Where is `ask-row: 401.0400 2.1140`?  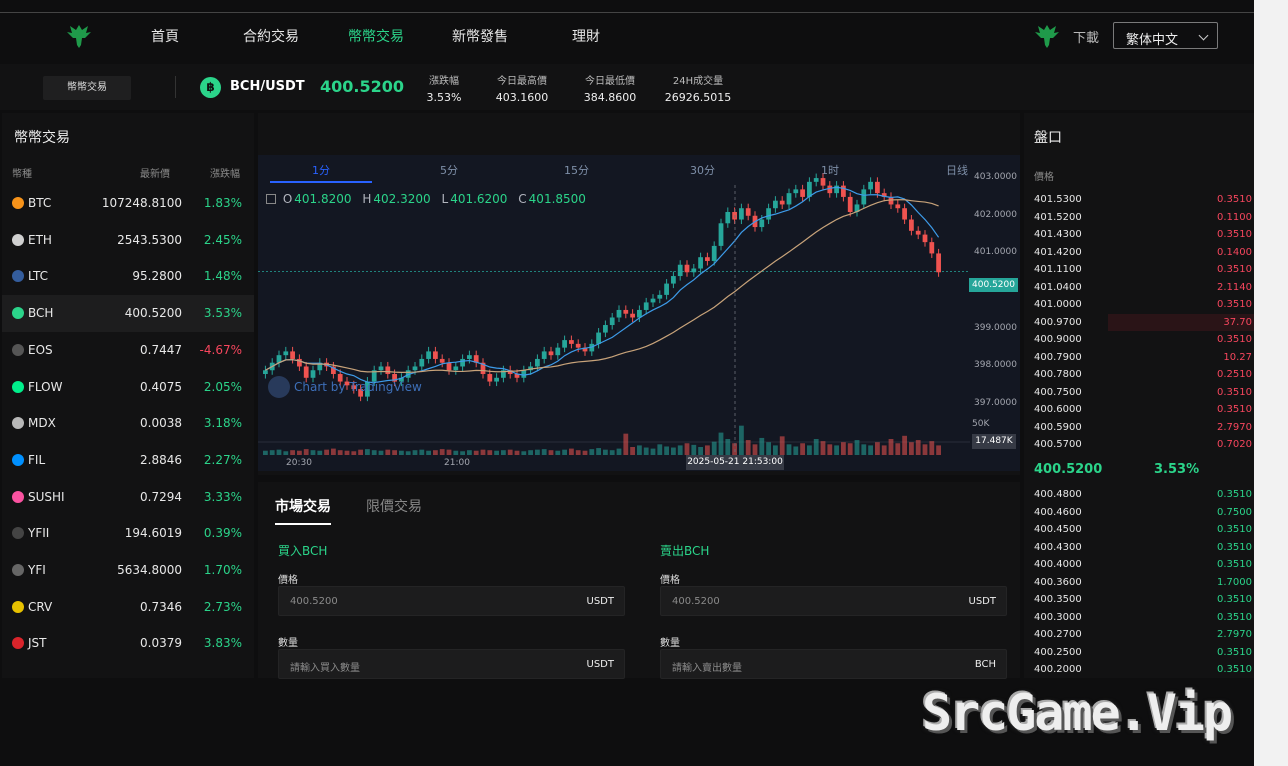 ask-row: 401.0400 2.1140 is located at coordinates (1139, 287).